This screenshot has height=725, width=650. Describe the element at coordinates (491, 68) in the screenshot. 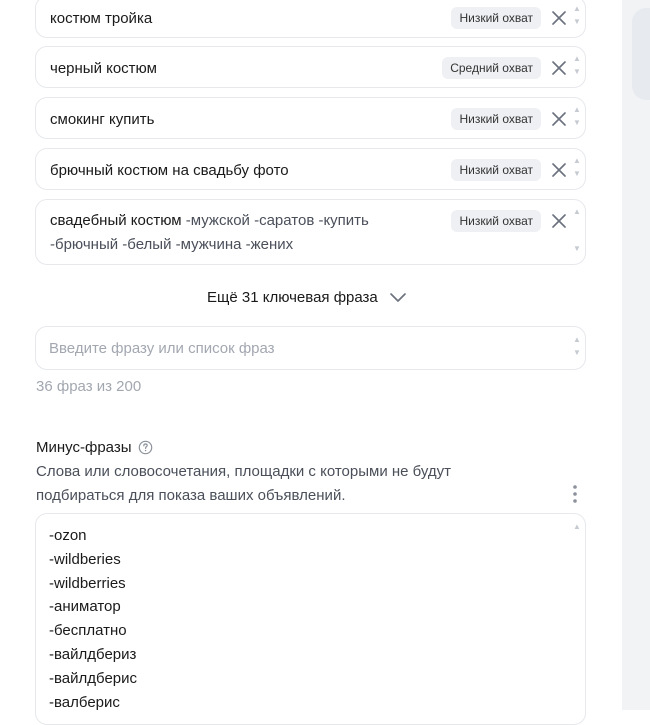

I see `coverage-badge: Средний охват` at that location.